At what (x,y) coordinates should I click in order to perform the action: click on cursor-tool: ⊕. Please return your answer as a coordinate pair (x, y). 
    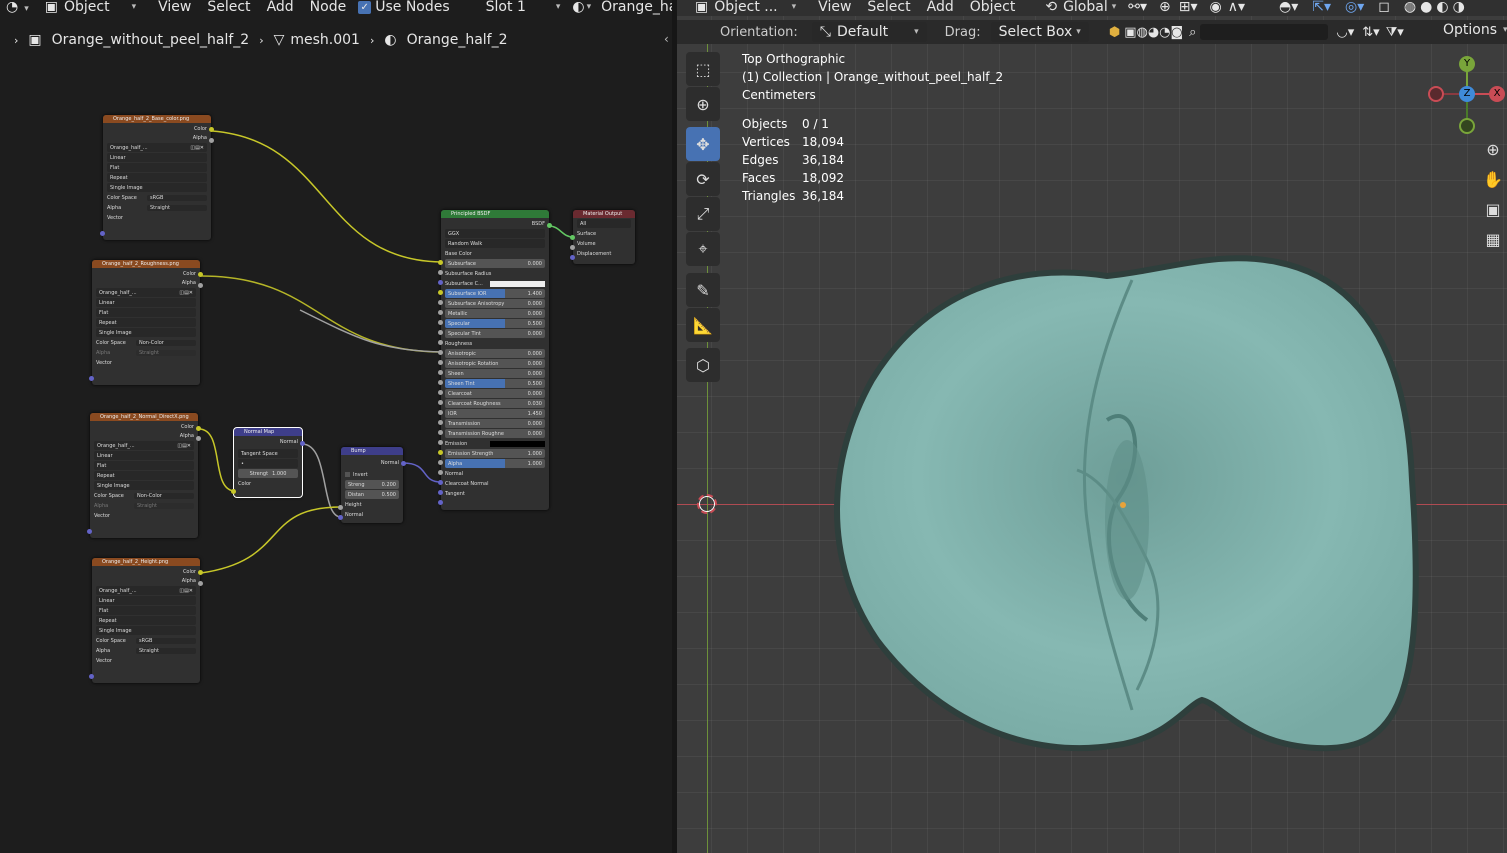
    Looking at the image, I should click on (703, 104).